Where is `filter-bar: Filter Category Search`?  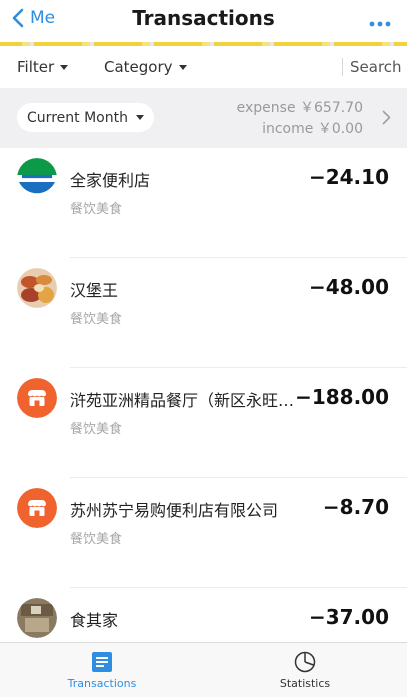
filter-bar: Filter Category Search is located at coordinates (203, 67).